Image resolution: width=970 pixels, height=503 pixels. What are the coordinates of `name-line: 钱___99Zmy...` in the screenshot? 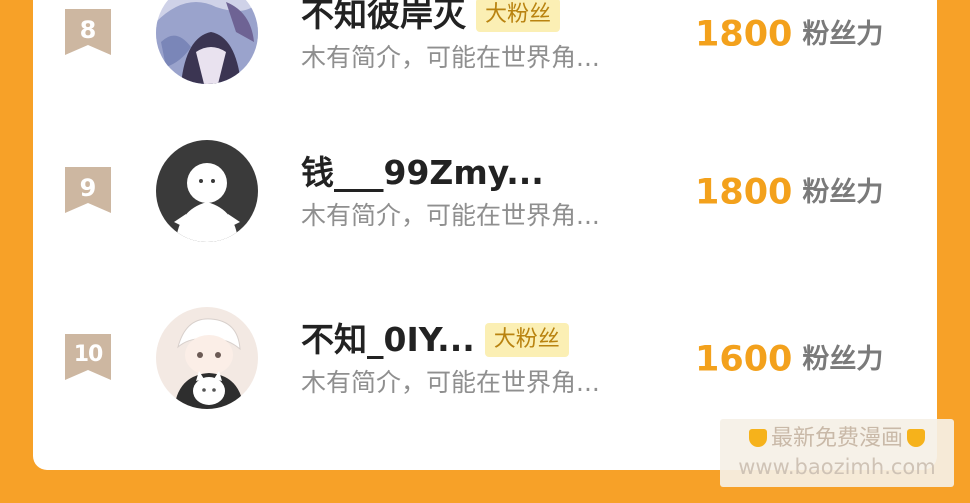 It's located at (422, 173).